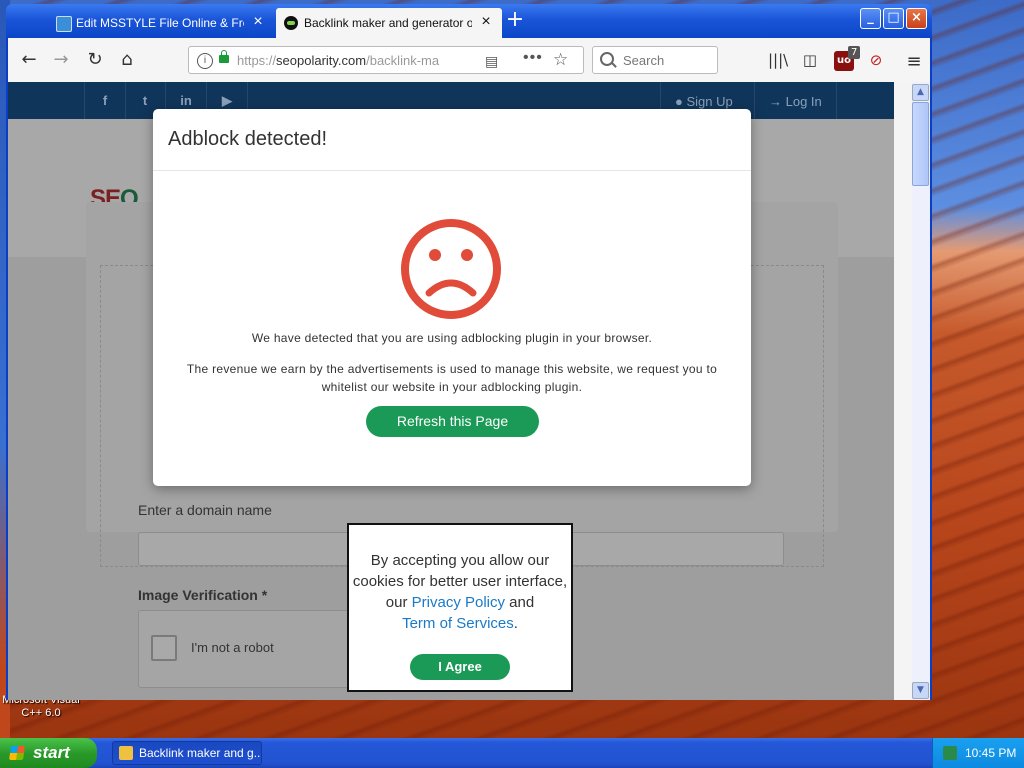 The width and height of the screenshot is (1024, 768). I want to click on recaptcha-checkbox, so click(164, 648).